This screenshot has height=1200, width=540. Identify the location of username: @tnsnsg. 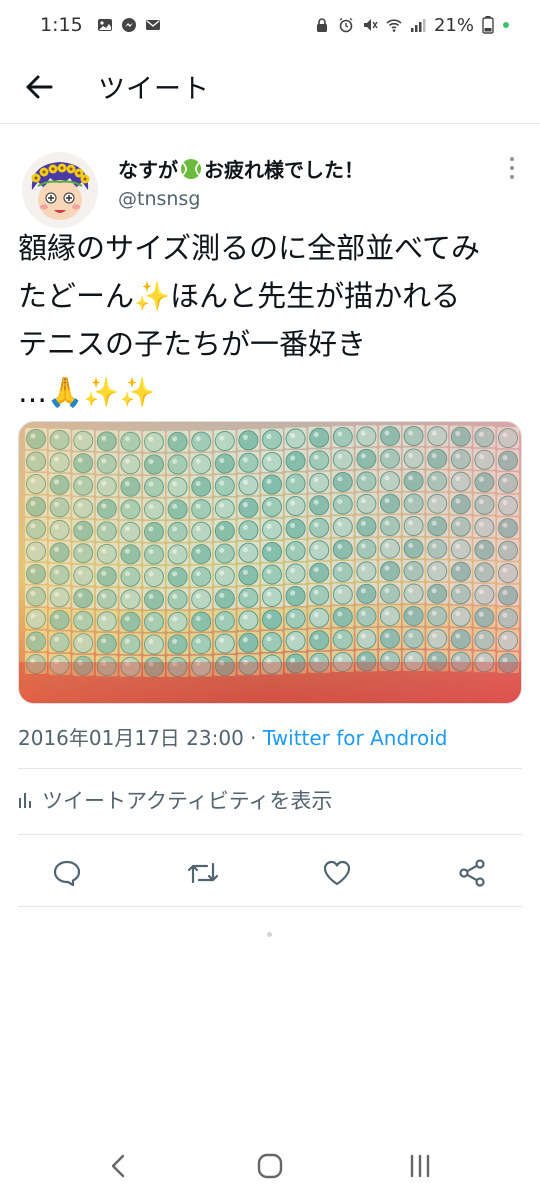
(159, 199).